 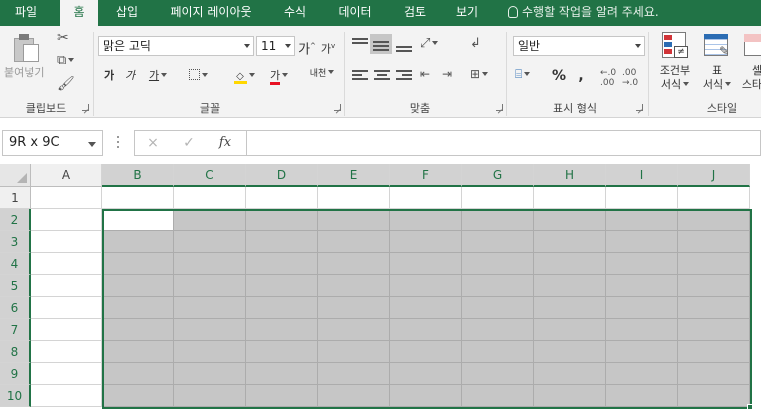 What do you see at coordinates (498, 352) in the screenshot?
I see `cell-g8` at bounding box center [498, 352].